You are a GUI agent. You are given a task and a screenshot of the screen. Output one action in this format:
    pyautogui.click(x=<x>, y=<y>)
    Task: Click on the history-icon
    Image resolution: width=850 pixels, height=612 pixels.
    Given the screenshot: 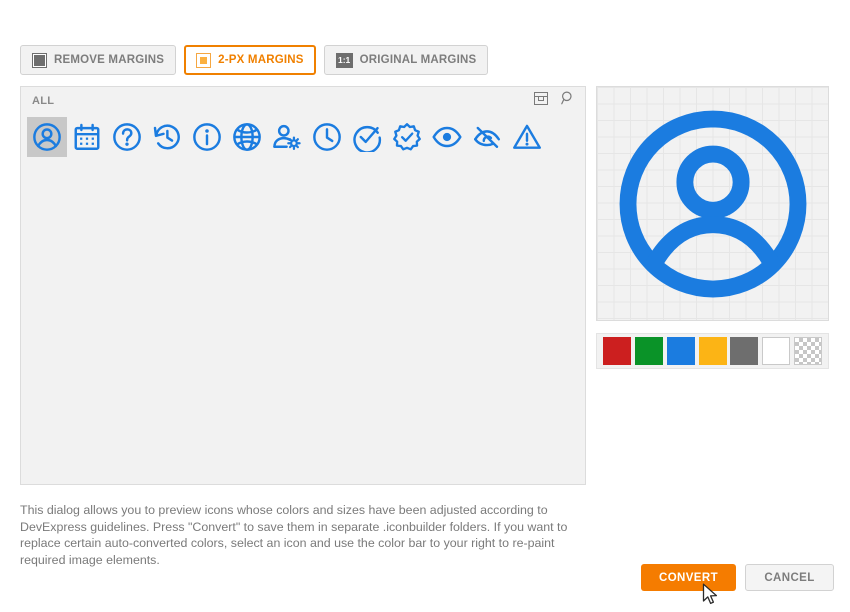 What is the action you would take?
    pyautogui.click(x=167, y=137)
    